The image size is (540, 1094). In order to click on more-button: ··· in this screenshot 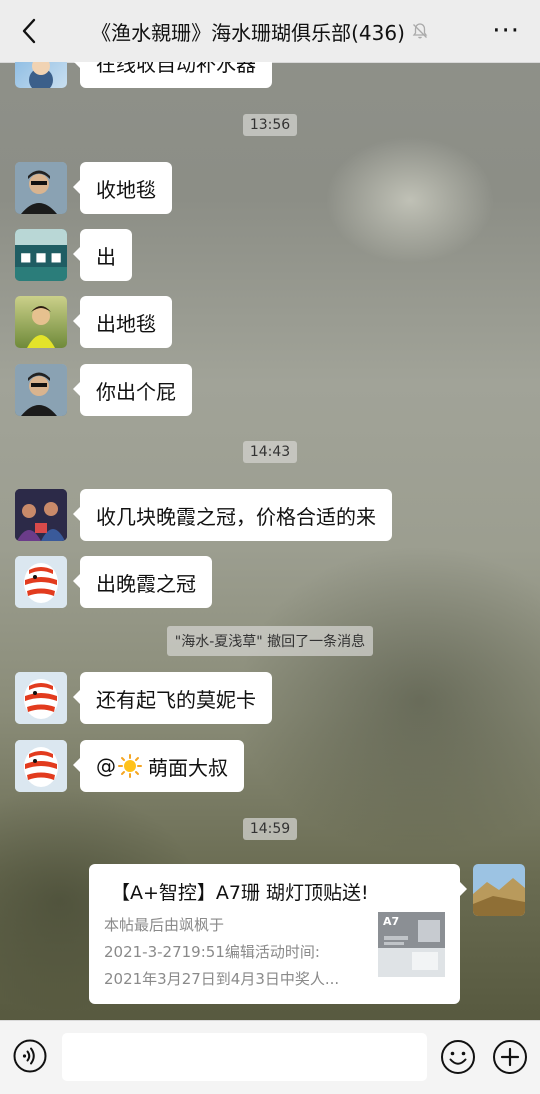, I will do `click(506, 31)`.